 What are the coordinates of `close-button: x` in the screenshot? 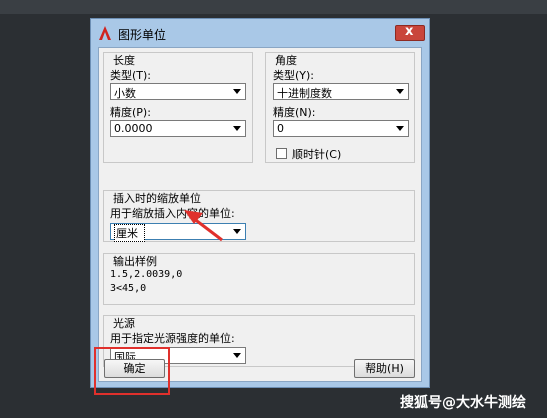 It's located at (410, 32).